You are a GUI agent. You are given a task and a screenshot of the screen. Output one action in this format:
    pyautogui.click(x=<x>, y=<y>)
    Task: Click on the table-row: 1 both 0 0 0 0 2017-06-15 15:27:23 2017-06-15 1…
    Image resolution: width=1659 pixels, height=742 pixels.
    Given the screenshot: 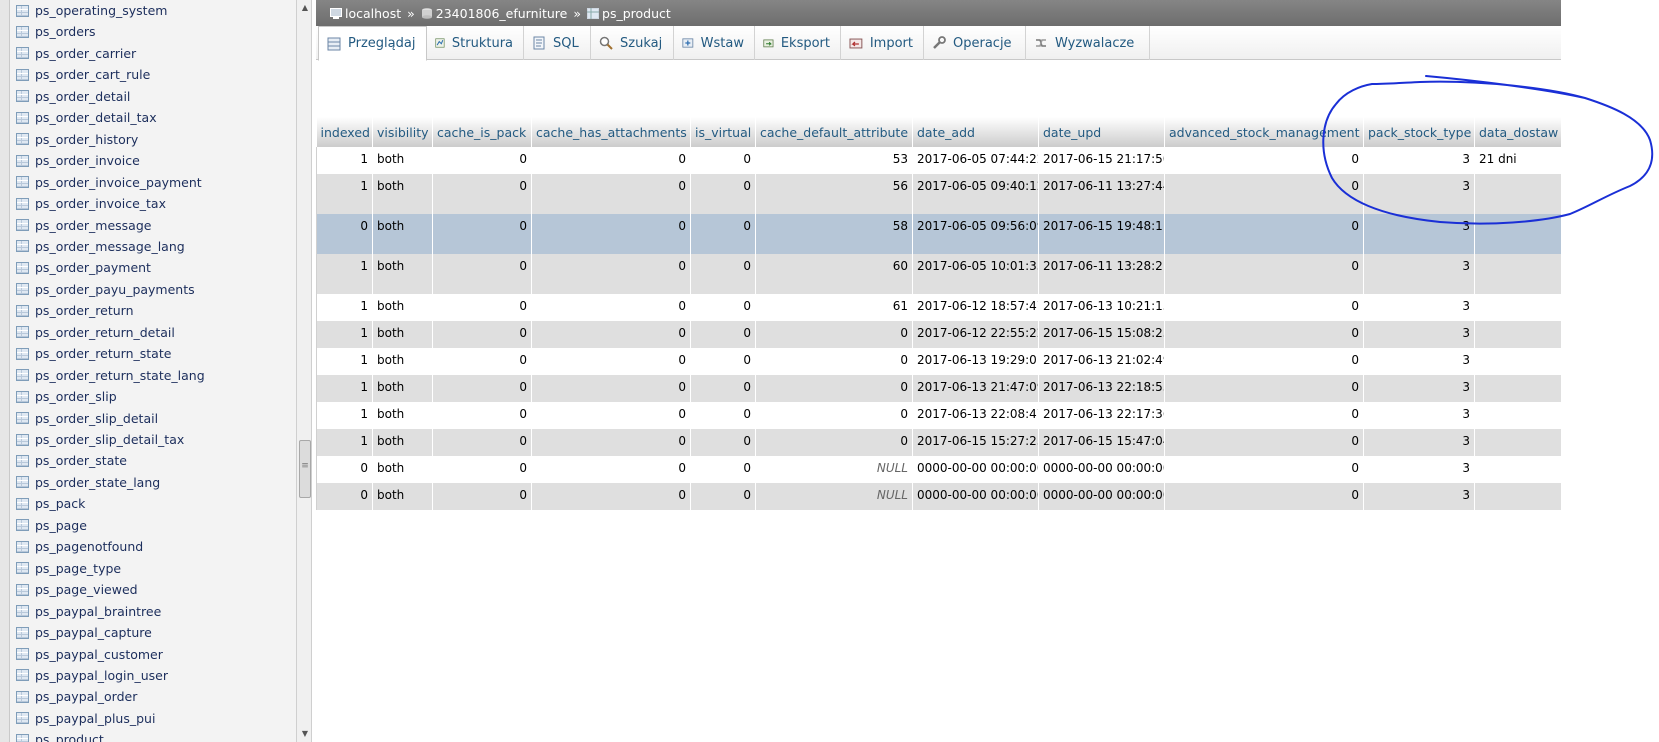 What is the action you would take?
    pyautogui.click(x=939, y=442)
    